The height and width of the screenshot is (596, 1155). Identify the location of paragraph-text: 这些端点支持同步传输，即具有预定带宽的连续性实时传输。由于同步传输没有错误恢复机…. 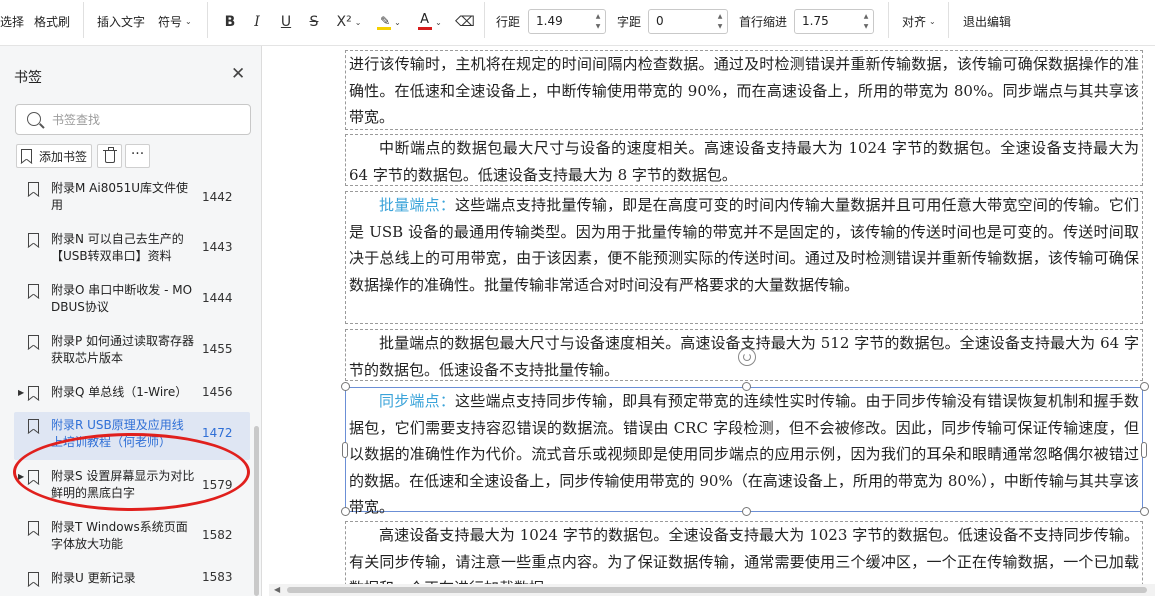
(744, 454).